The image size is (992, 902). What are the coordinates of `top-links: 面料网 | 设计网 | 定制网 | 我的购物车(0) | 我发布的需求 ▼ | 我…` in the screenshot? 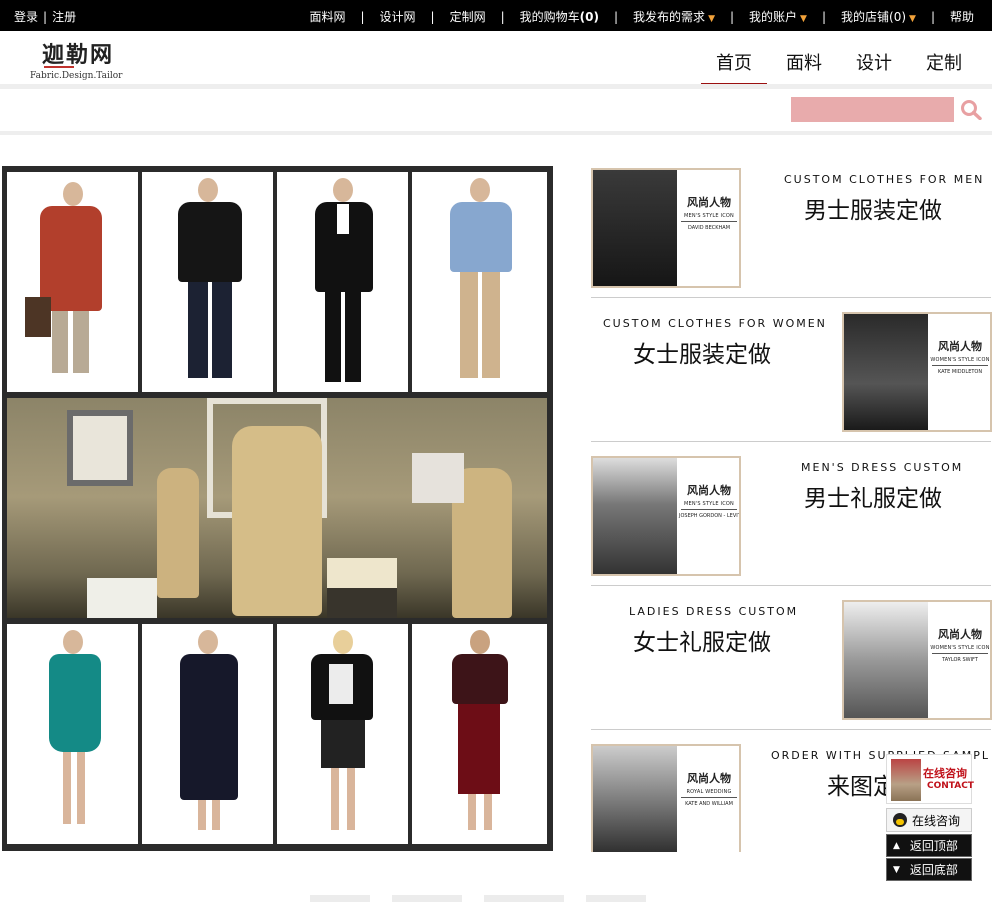 It's located at (641, 16).